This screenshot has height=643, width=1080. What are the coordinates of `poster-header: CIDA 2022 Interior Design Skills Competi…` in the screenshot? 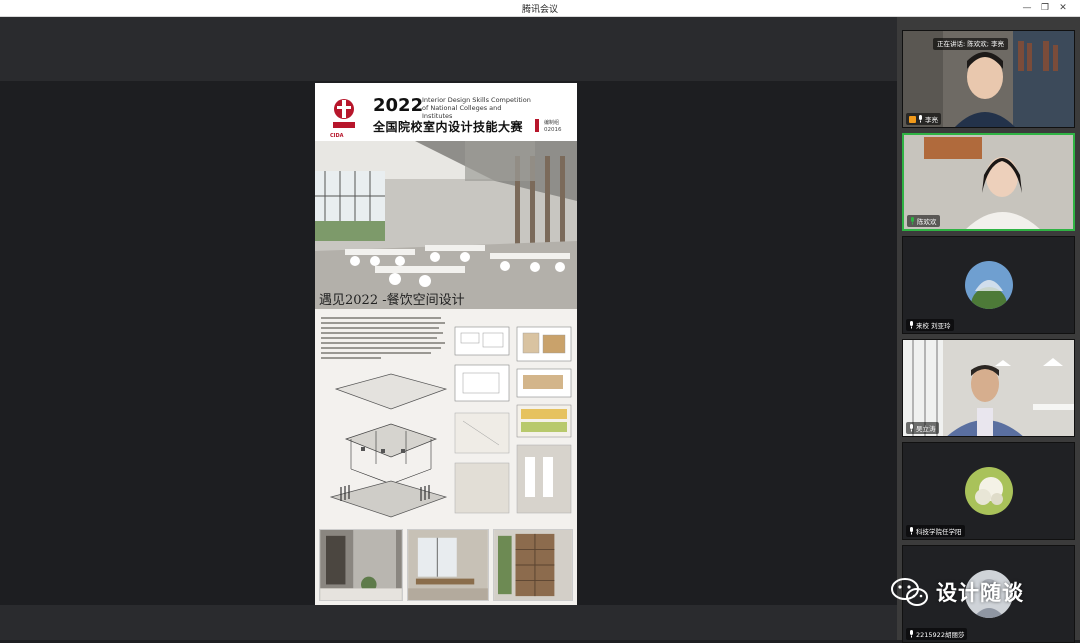 It's located at (446, 112).